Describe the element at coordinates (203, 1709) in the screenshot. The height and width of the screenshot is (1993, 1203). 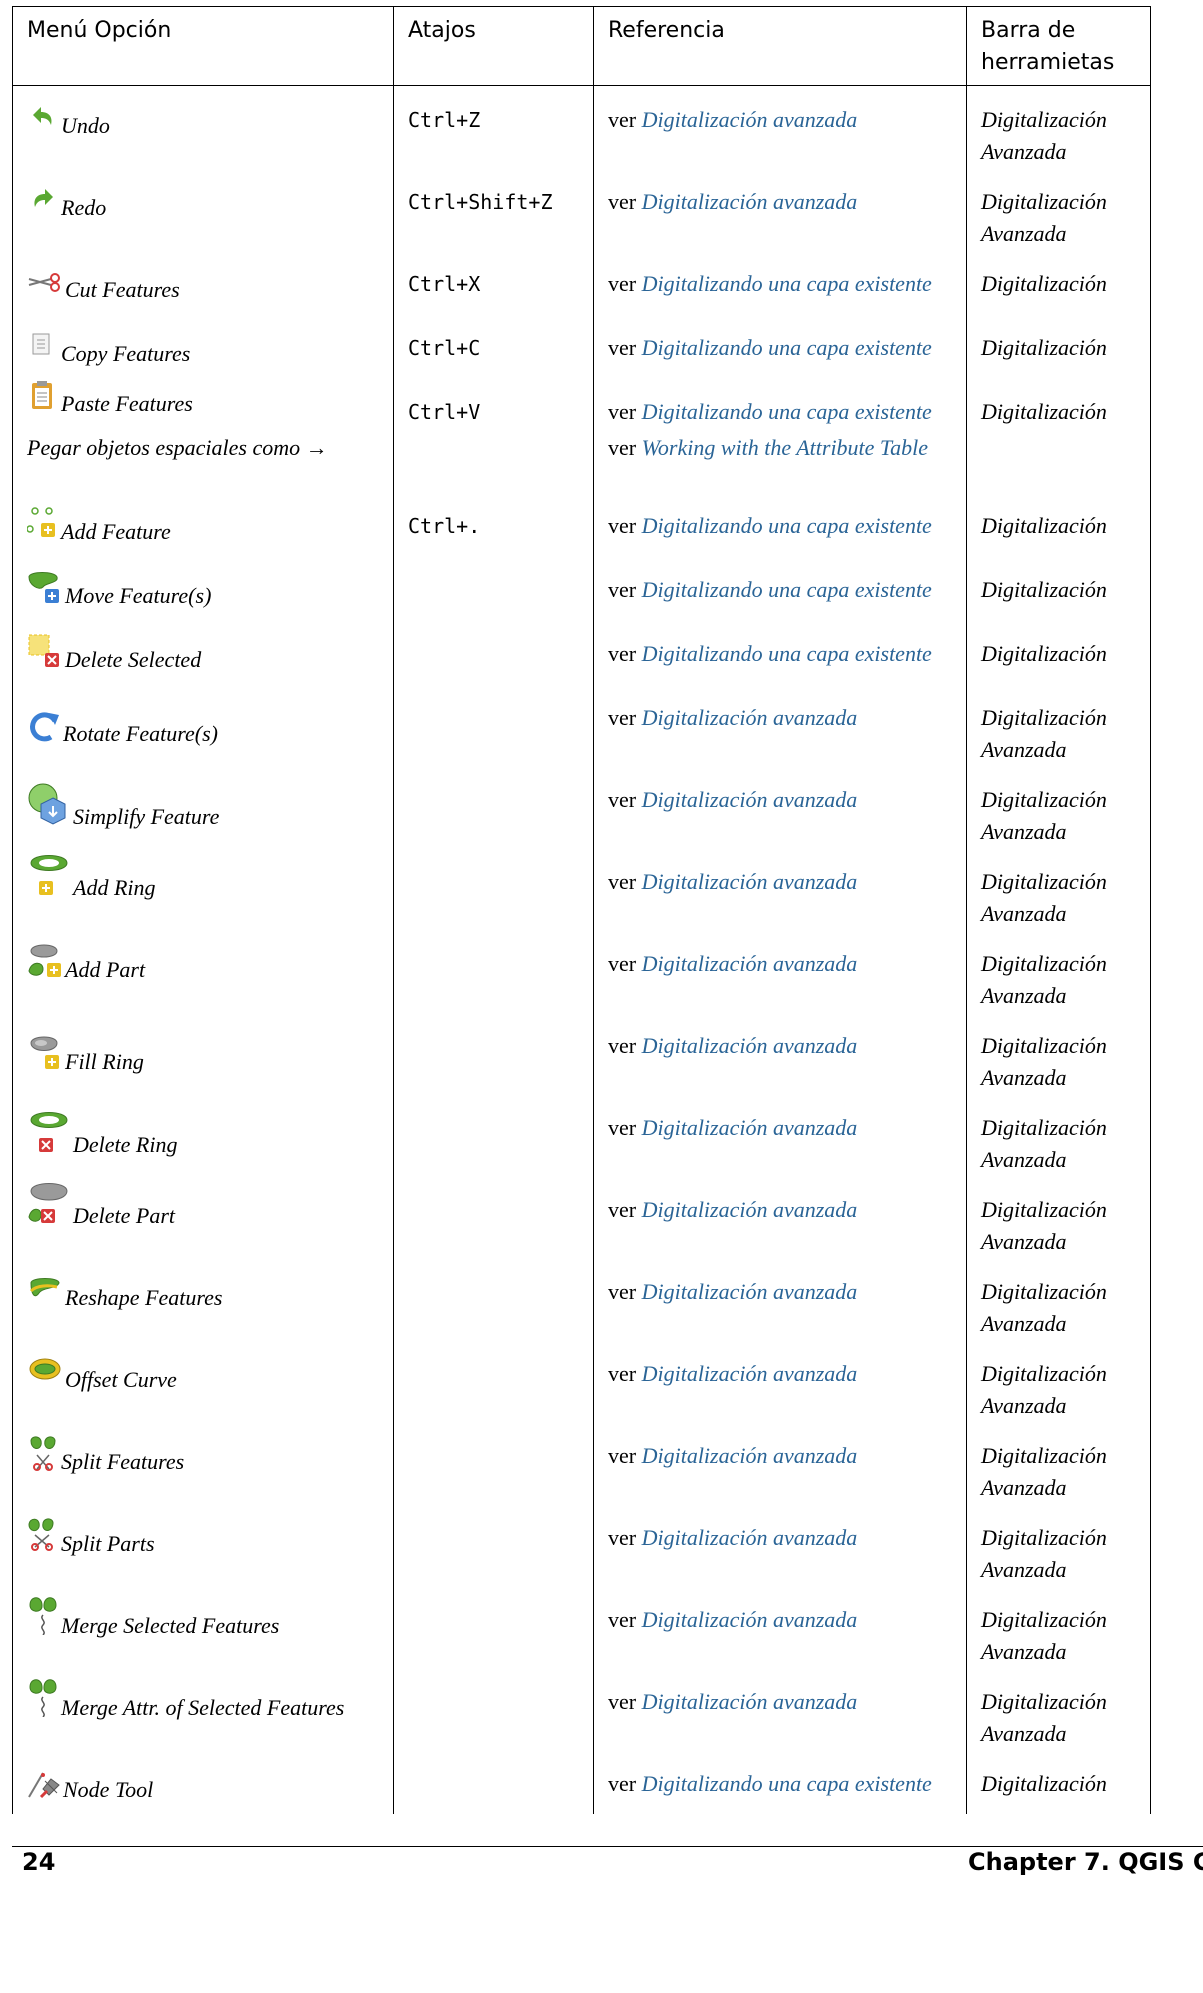
I see `menu-option-cell: Merge Attr. of Selected Features` at that location.